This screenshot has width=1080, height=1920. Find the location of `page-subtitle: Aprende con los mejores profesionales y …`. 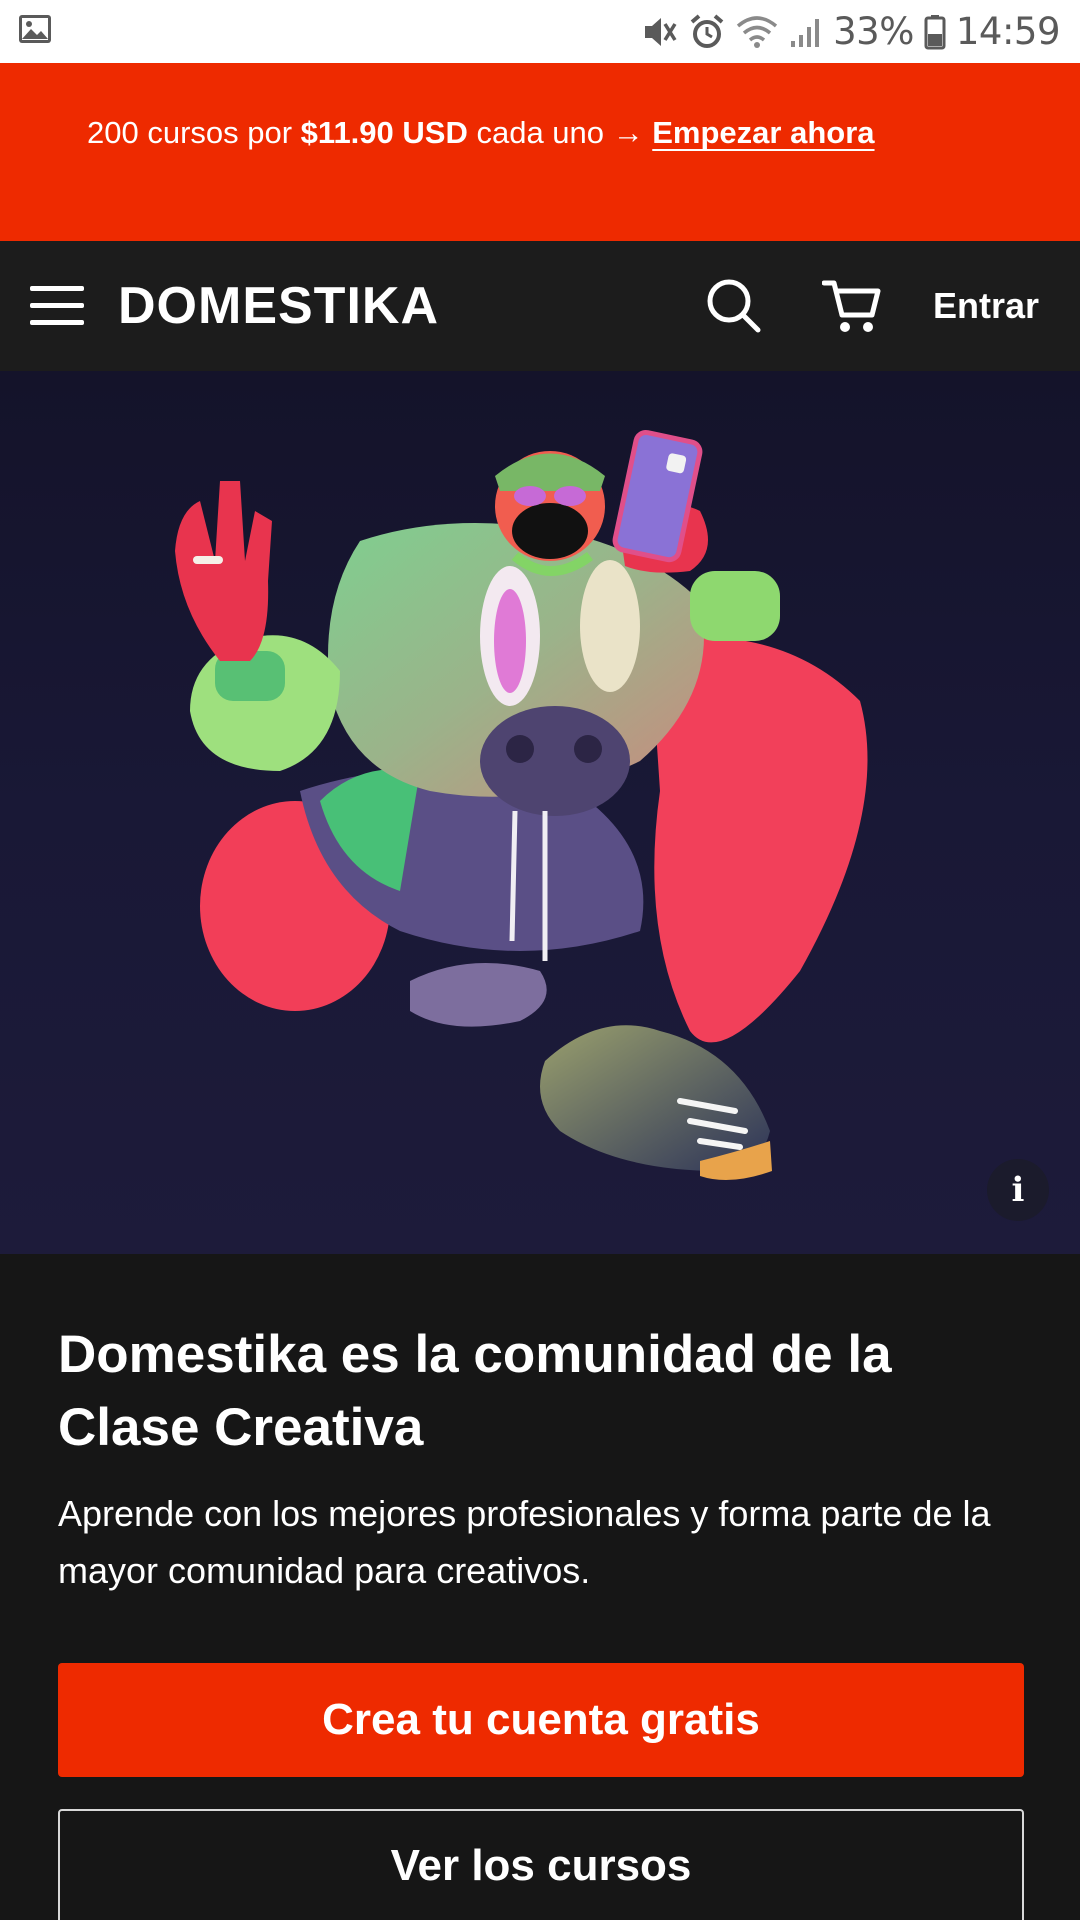

page-subtitle: Aprende con los mejores profesionales y … is located at coordinates (524, 1542).